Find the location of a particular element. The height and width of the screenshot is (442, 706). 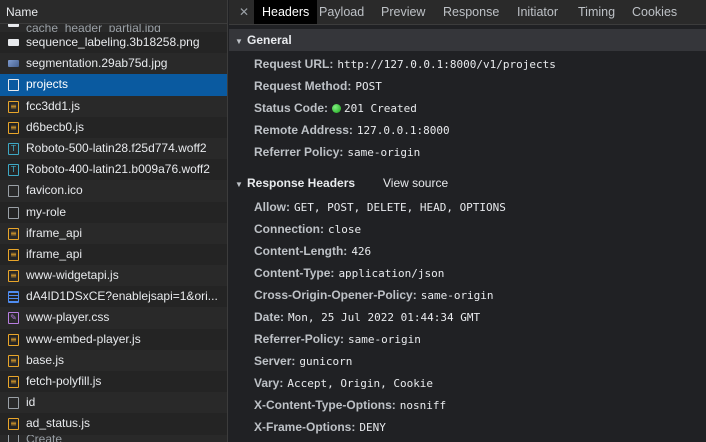

request-name: Roboto-400-latin21.b009a76.woff2 is located at coordinates (118, 169).